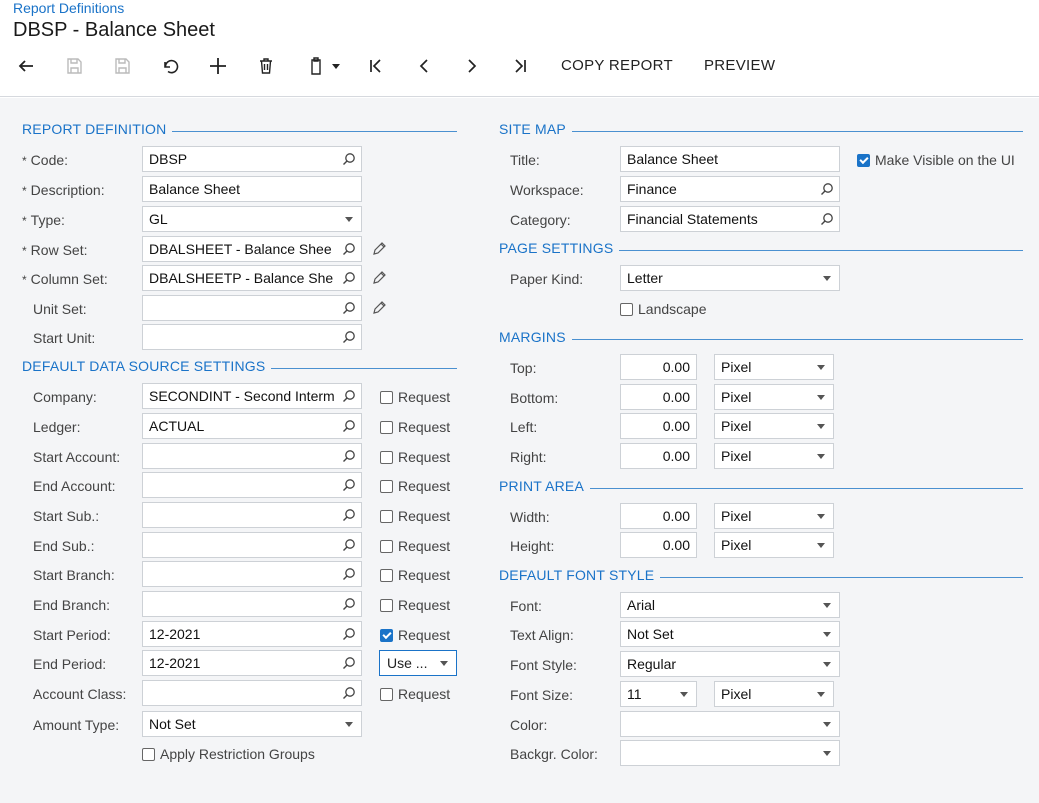 The height and width of the screenshot is (803, 1039). Describe the element at coordinates (26, 66) in the screenshot. I see `back-button` at that location.